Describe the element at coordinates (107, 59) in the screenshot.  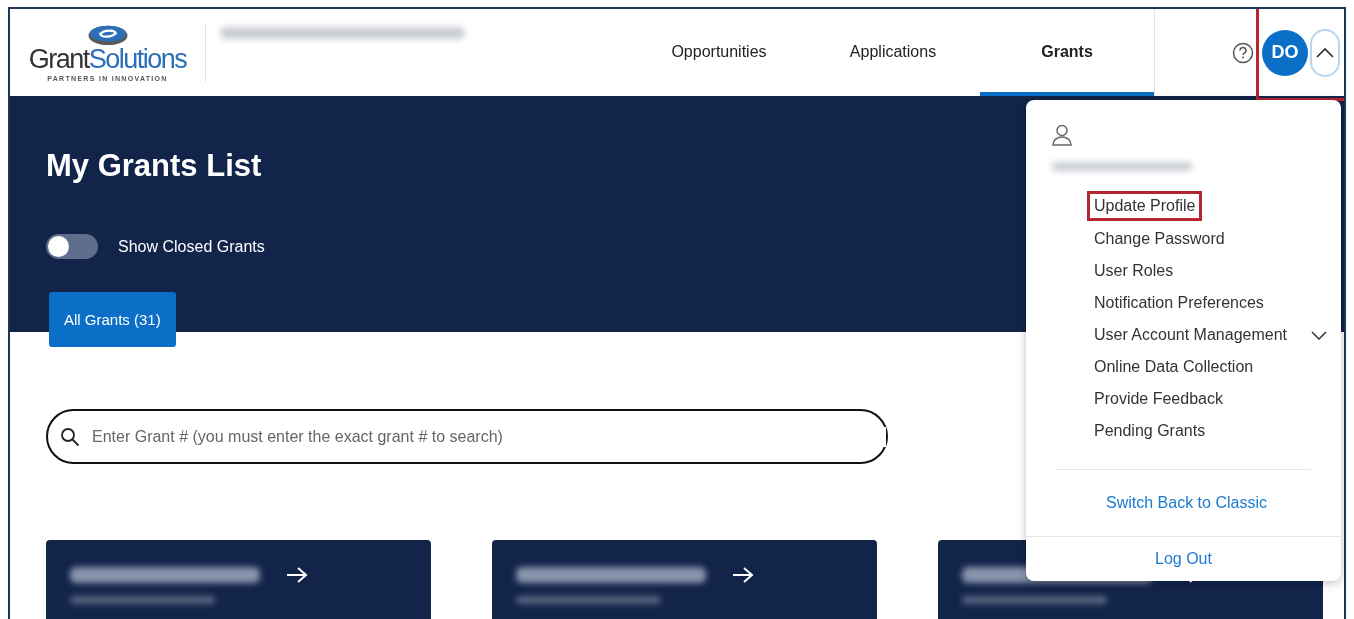
I see `logo-wordmark: GrantSolutions` at that location.